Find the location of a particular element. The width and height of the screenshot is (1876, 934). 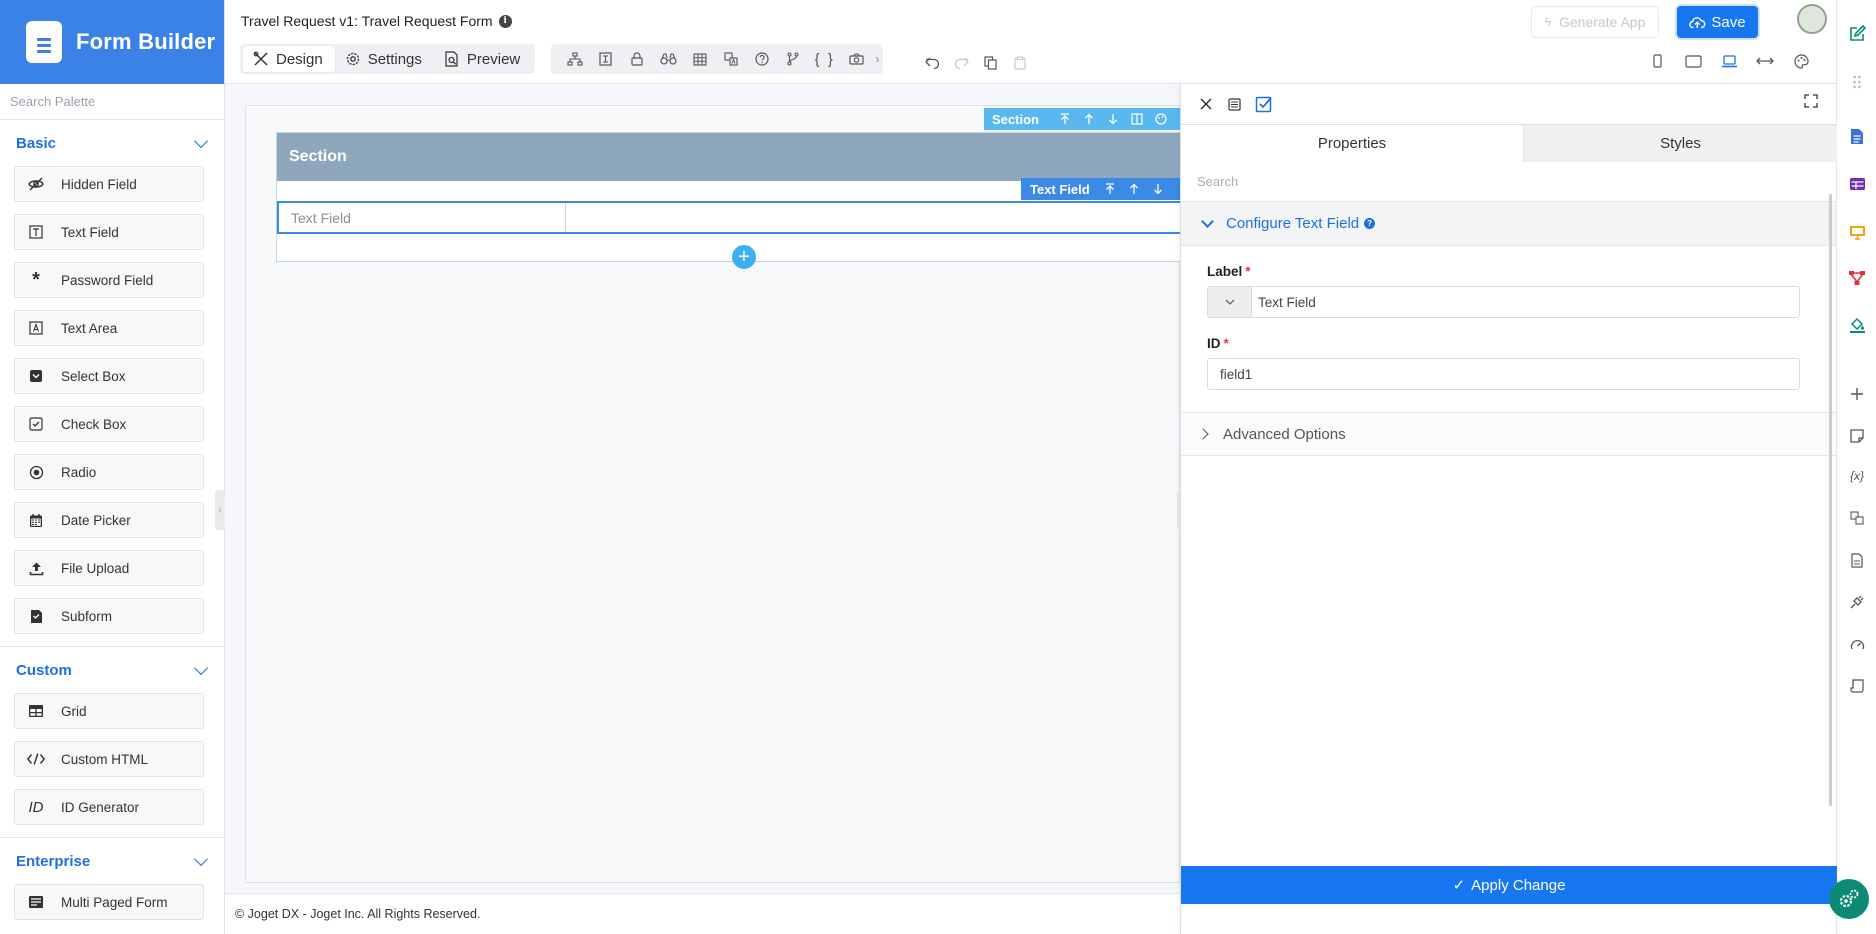

process-icon is located at coordinates (1857, 278).